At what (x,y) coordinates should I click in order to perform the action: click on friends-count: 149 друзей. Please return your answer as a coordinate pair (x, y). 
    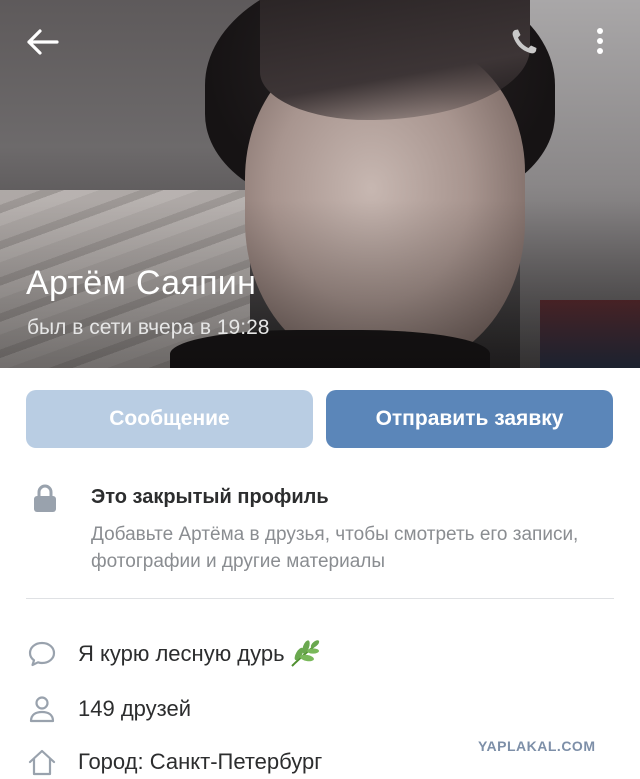
    Looking at the image, I should click on (134, 709).